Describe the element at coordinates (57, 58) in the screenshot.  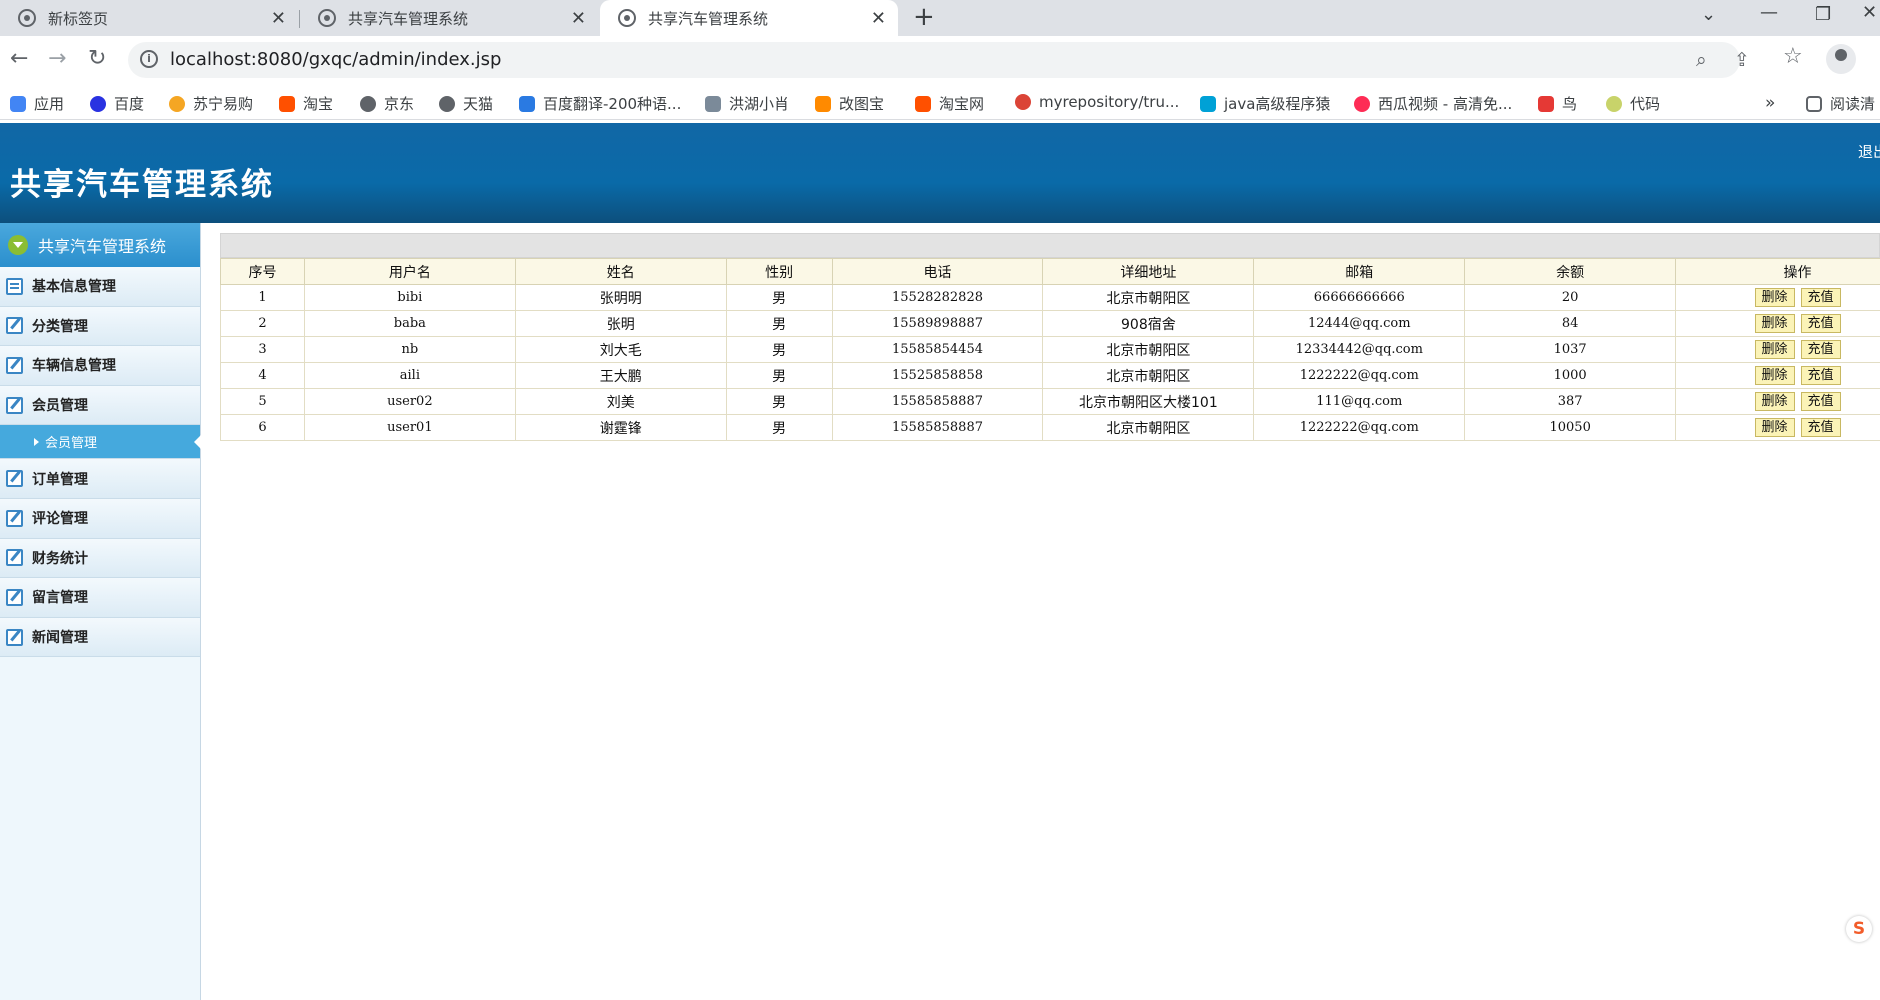
I see `forward-arrow-icon: →` at that location.